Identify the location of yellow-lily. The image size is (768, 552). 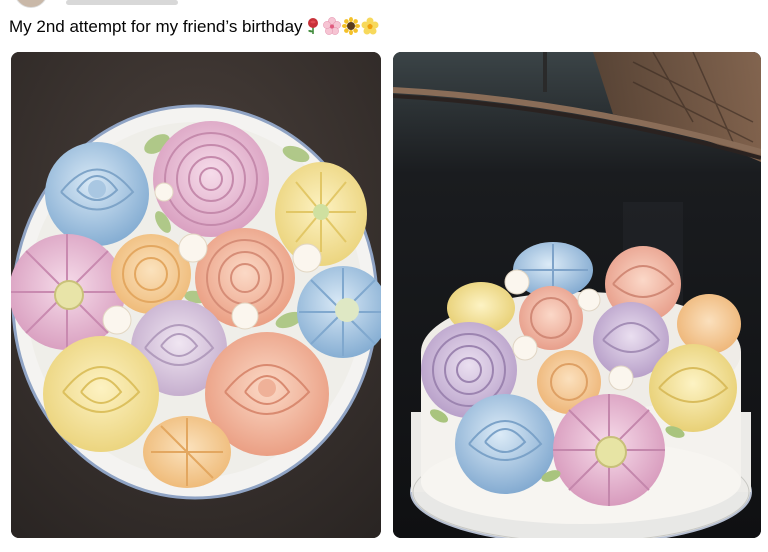
(321, 214).